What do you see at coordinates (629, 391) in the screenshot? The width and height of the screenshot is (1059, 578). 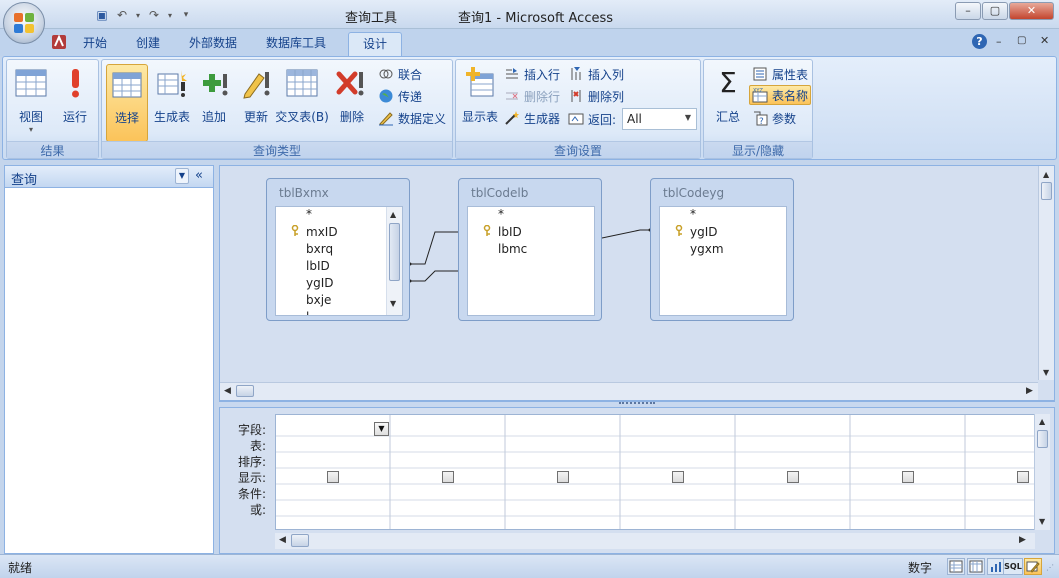 I see `design-horizontal-scrollbar: ◀ ▶` at bounding box center [629, 391].